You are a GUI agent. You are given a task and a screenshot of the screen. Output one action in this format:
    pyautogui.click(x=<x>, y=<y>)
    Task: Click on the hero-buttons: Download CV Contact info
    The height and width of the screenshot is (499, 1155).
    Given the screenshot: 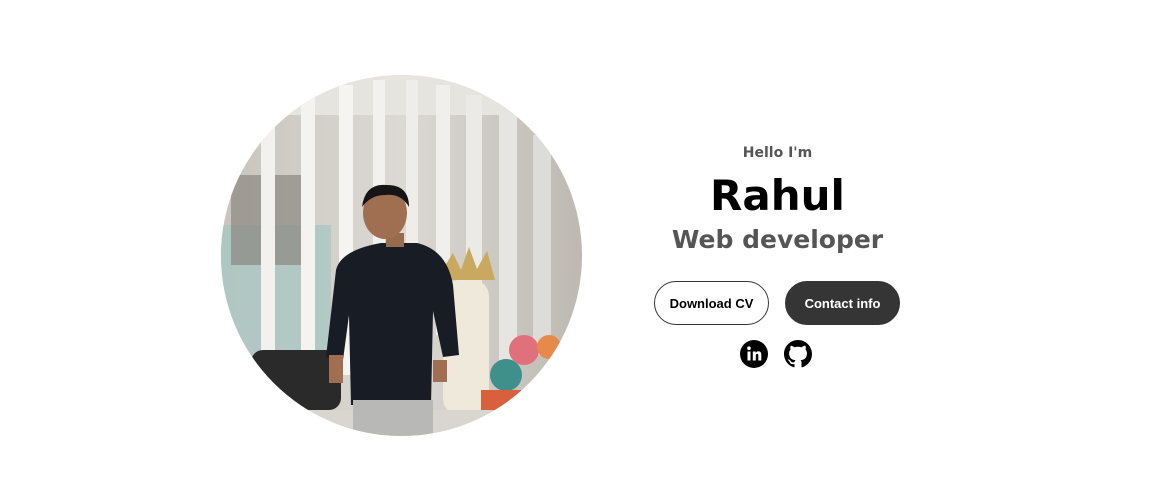 What is the action you would take?
    pyautogui.click(x=777, y=303)
    